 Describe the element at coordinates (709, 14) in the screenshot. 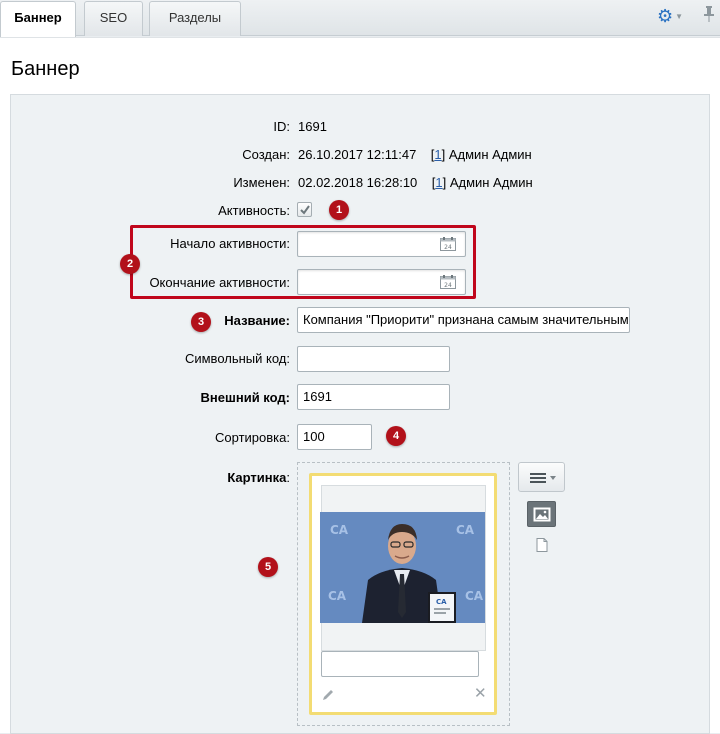

I see `pin-icon` at that location.